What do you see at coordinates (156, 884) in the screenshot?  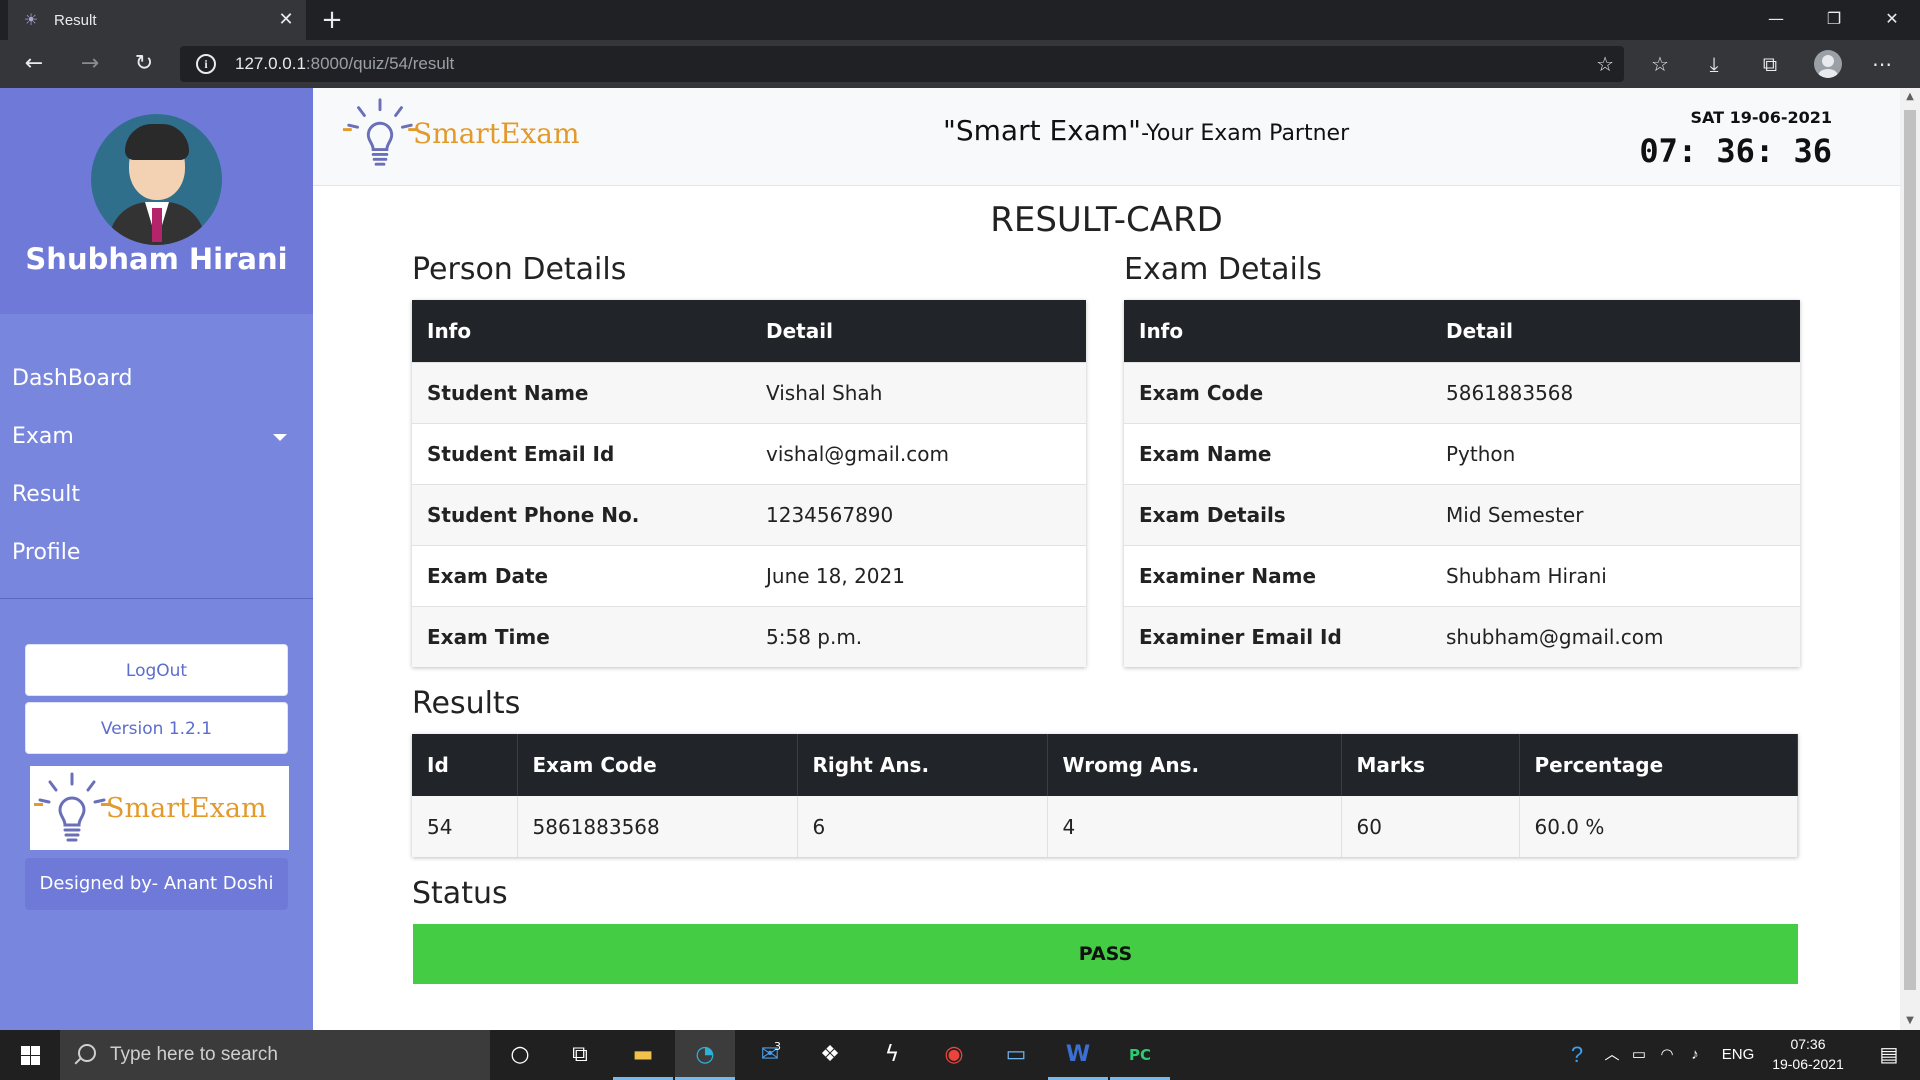 I see `designer-credit: Designed by- Anant Doshi` at bounding box center [156, 884].